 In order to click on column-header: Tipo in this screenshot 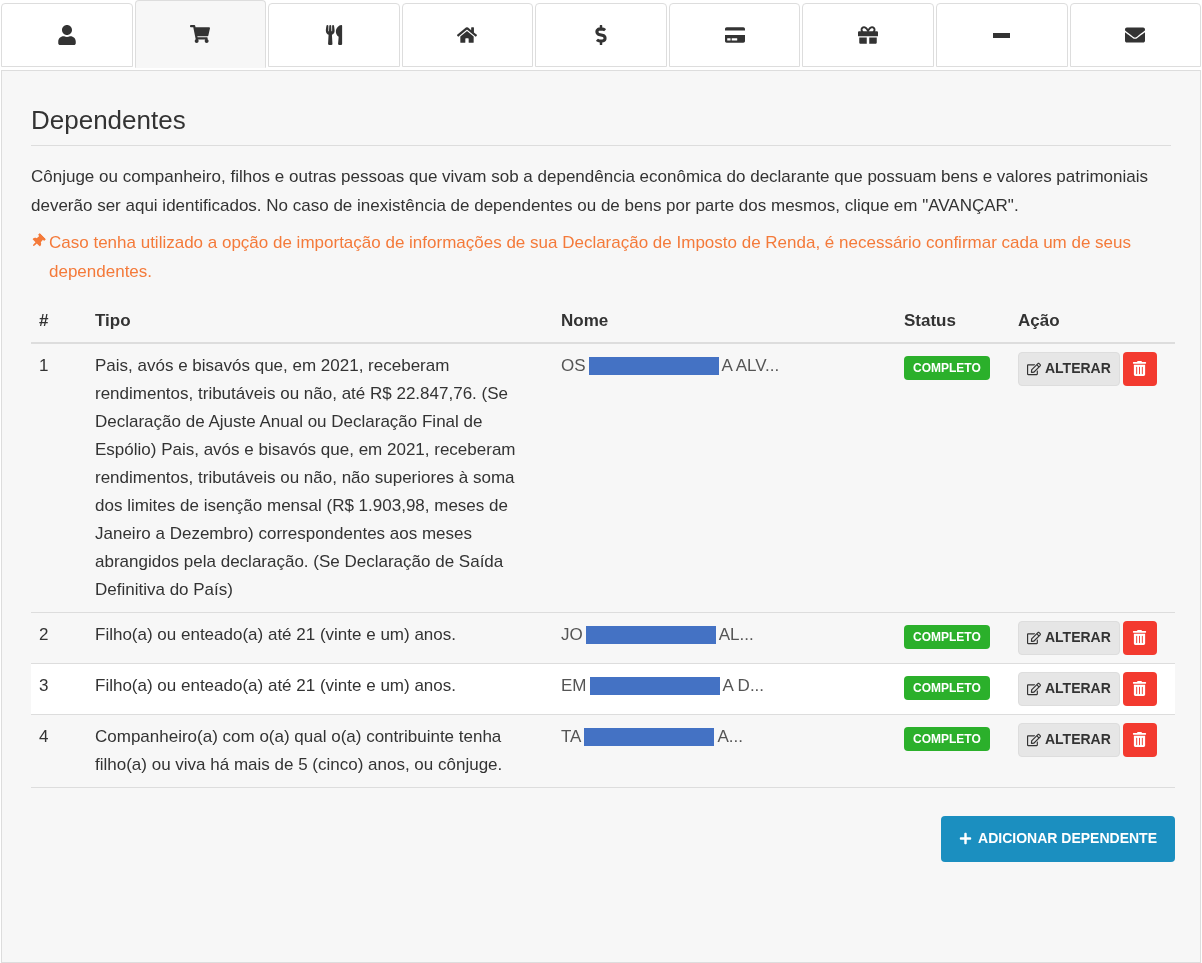, I will do `click(113, 320)`.